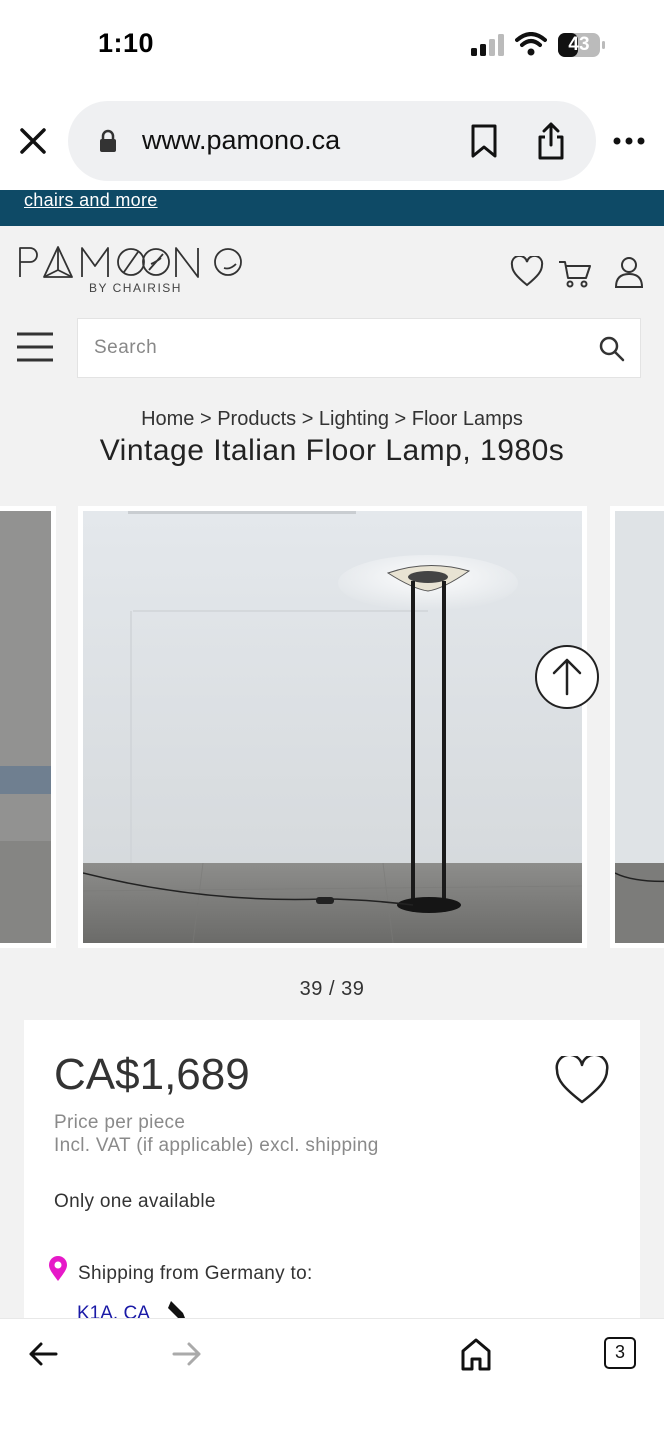 The image size is (664, 1440). Describe the element at coordinates (120, 1122) in the screenshot. I see `price-note: Price per piece` at that location.